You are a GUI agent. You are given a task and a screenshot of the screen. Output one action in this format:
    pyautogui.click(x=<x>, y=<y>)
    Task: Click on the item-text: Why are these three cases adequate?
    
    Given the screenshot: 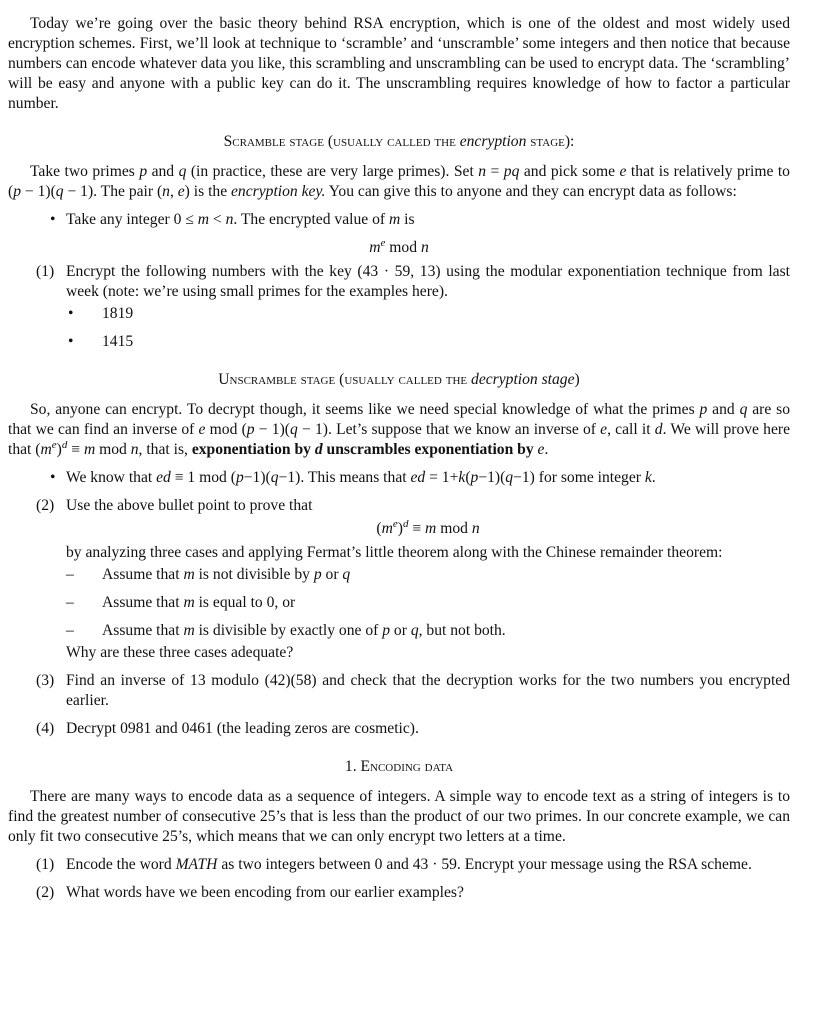 What is the action you would take?
    pyautogui.click(x=428, y=653)
    